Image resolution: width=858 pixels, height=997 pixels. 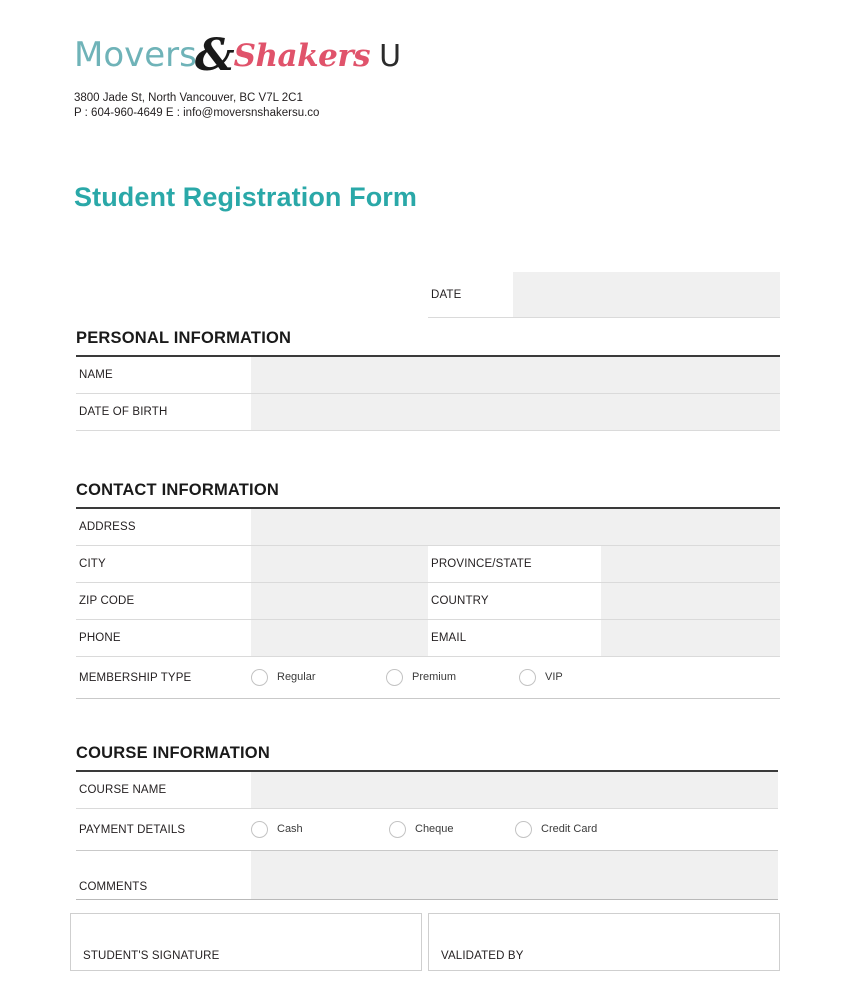 I want to click on phone-label: PHONE, so click(x=100, y=638).